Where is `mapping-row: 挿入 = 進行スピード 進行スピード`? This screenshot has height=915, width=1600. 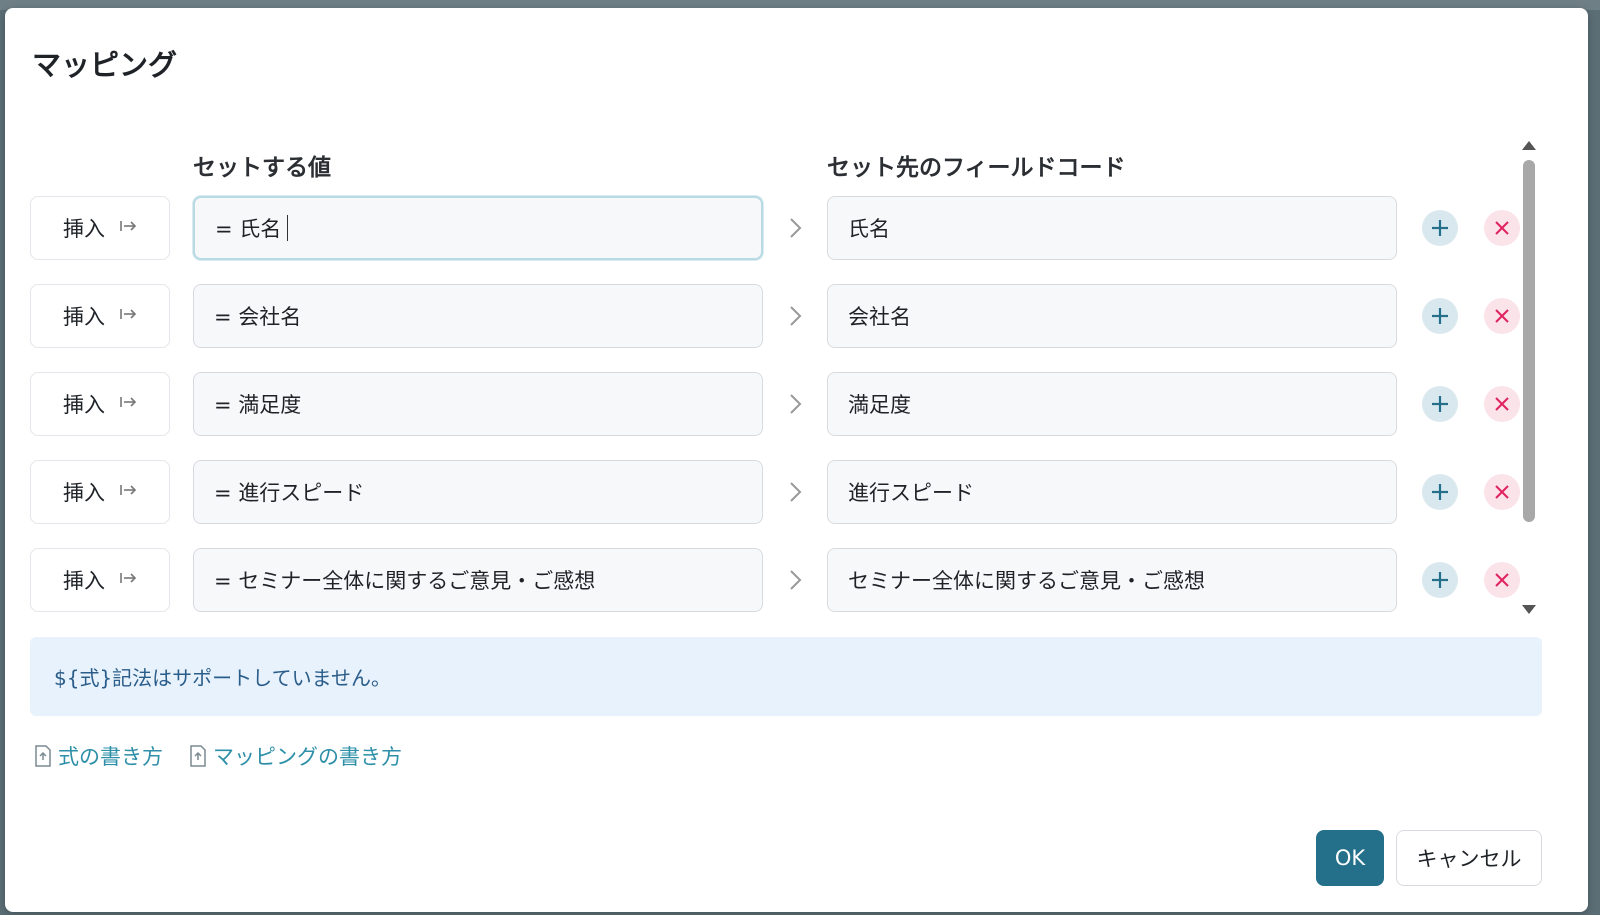
mapping-row: 挿入 = 進行スピード 進行スピード is located at coordinates (780, 492).